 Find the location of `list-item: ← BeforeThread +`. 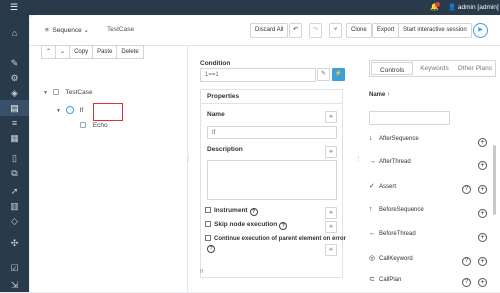

list-item: ← BeforeThread + is located at coordinates (428, 238).